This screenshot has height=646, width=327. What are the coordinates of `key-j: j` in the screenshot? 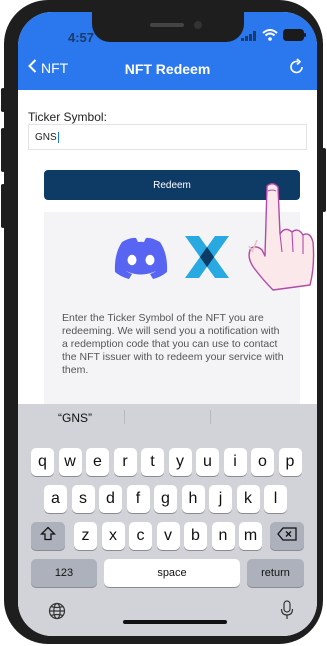 It's located at (220, 499).